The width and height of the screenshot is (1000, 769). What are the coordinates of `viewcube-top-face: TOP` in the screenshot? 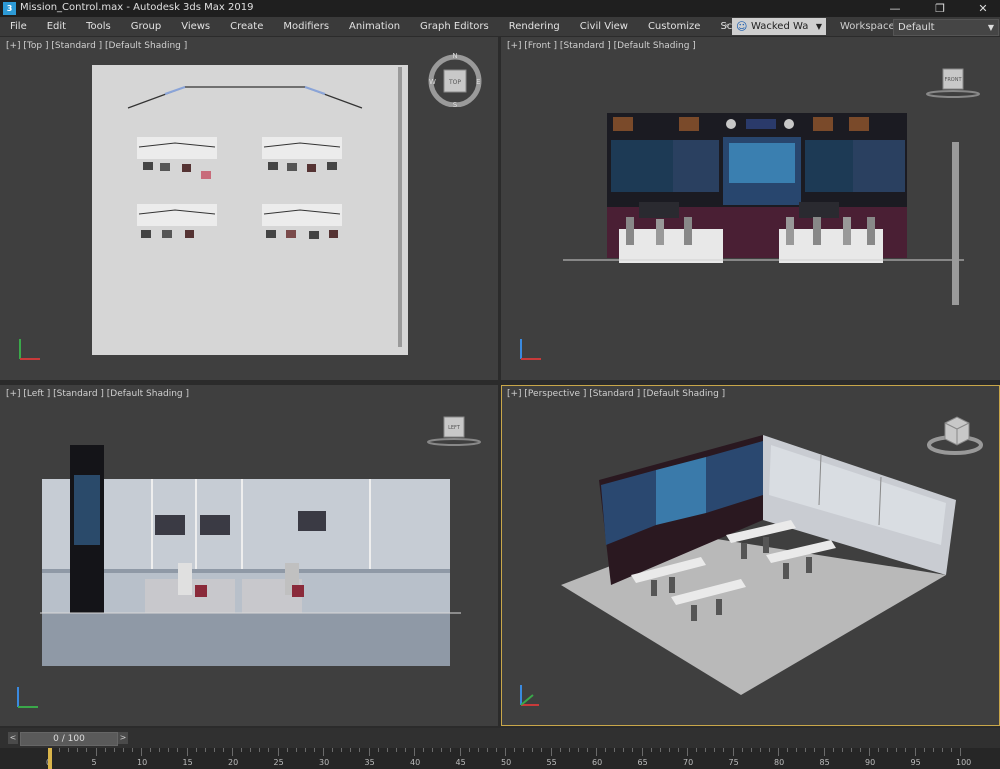 It's located at (454, 82).